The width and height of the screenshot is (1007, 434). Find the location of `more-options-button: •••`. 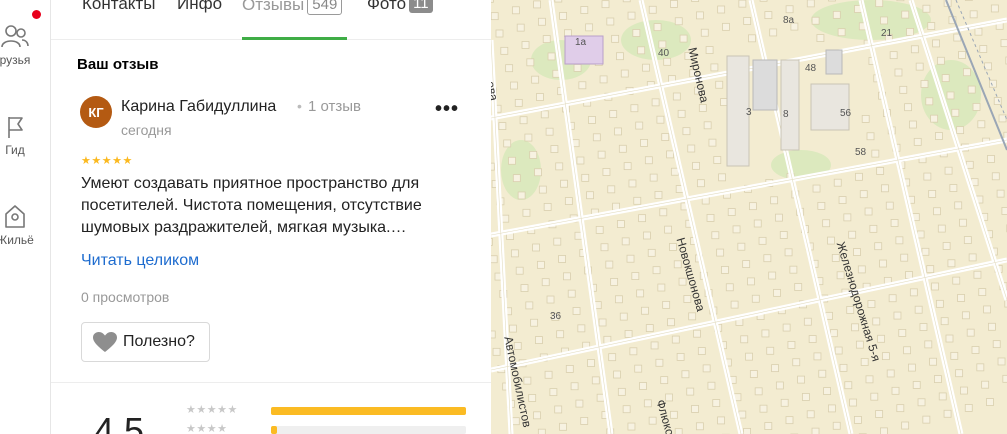

more-options-button: ••• is located at coordinates (447, 109).